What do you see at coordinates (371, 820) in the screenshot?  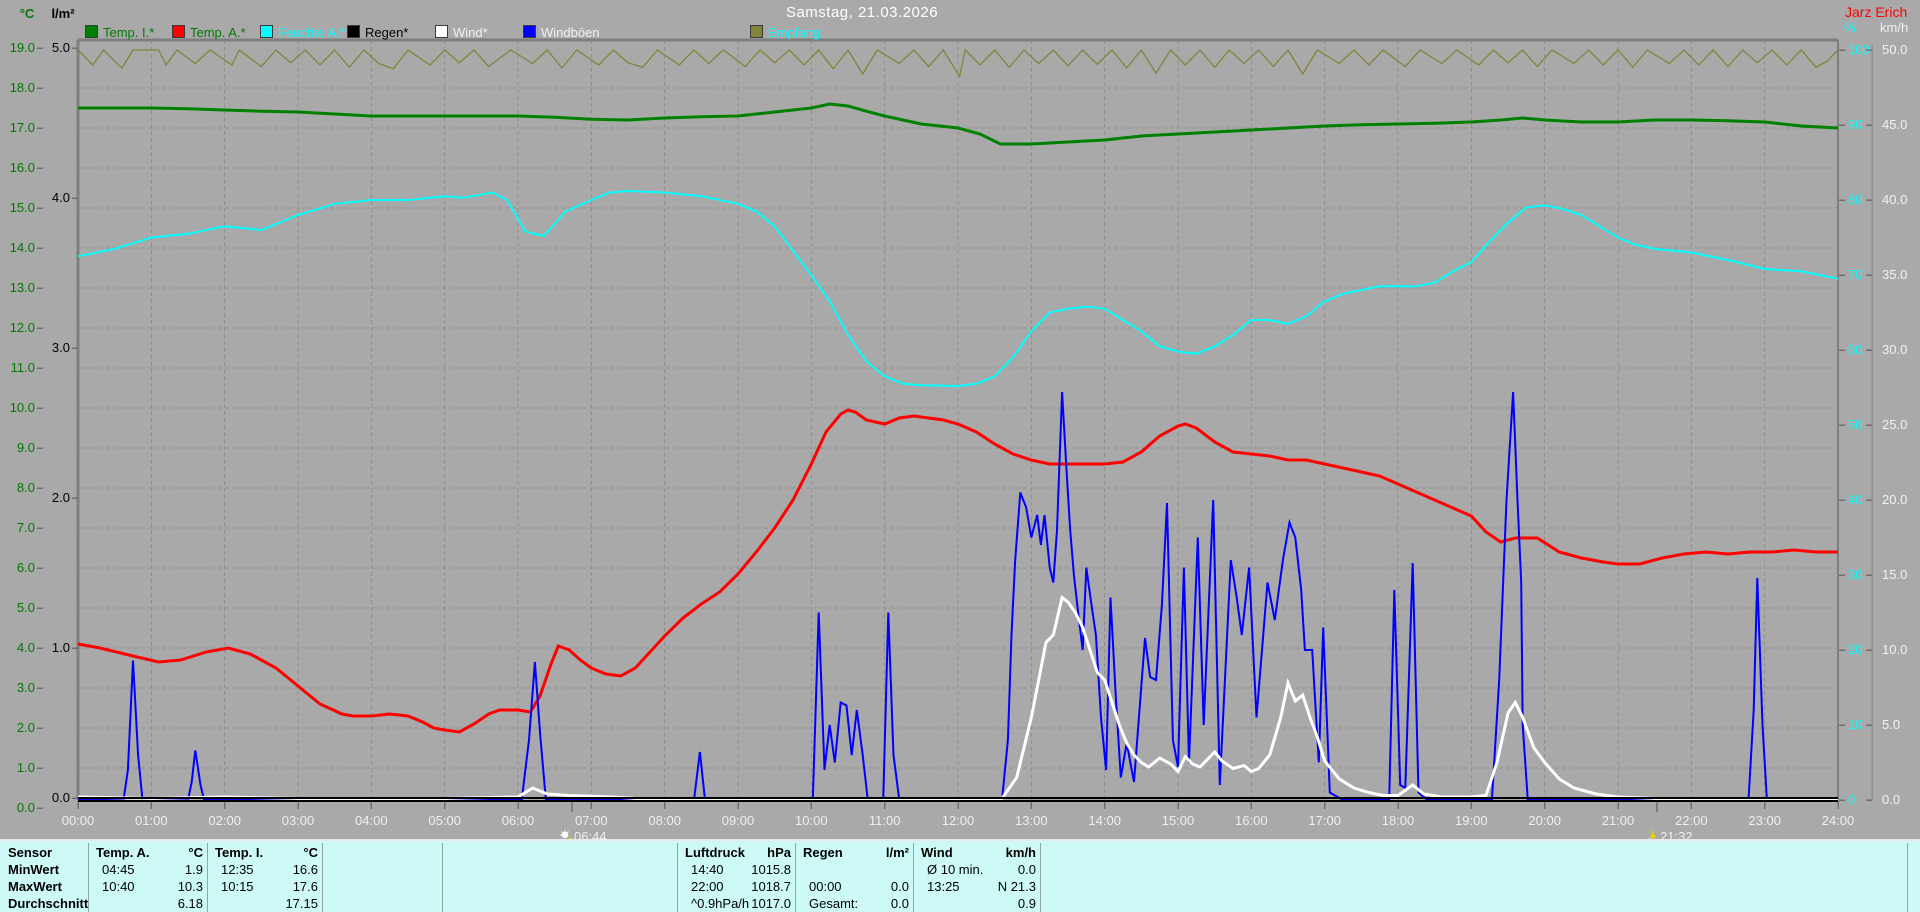 I see `x-tick-label: 04:00` at bounding box center [371, 820].